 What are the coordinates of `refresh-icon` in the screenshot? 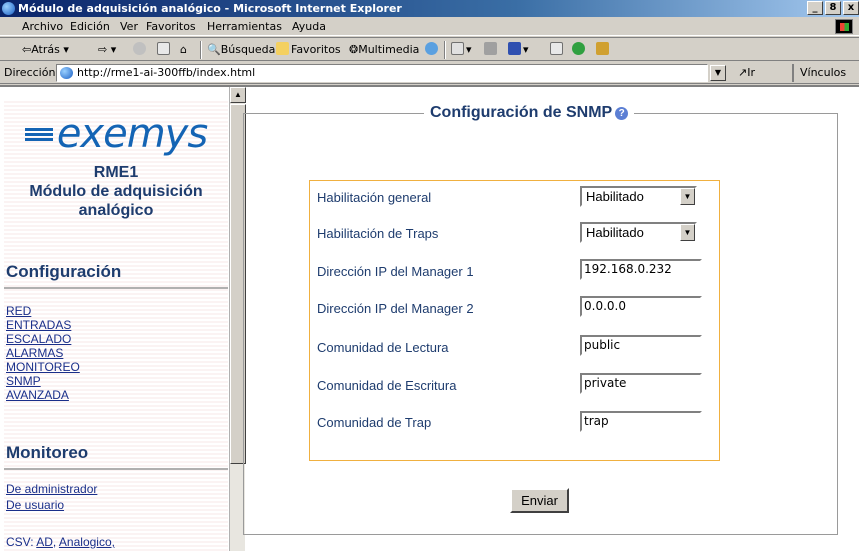 It's located at (163, 48).